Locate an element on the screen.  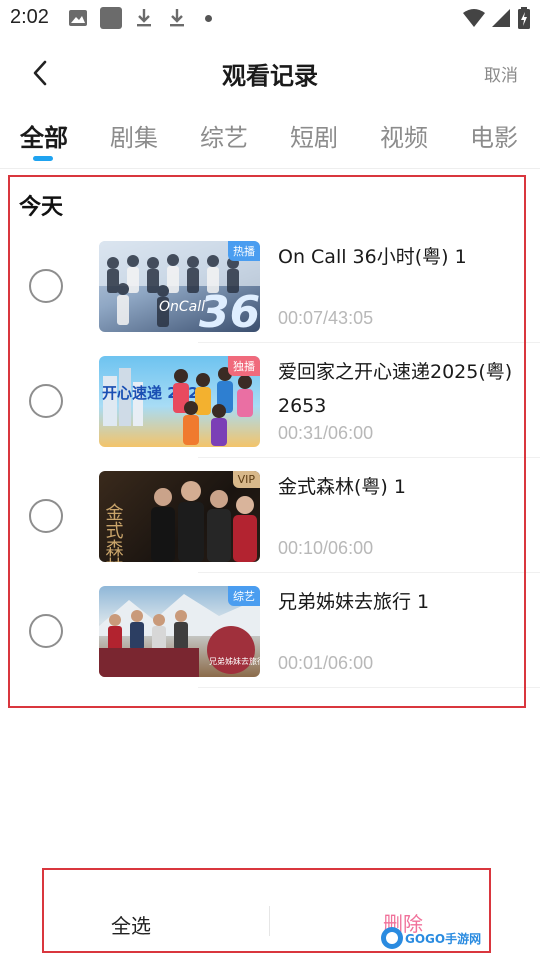
watch-progress: 00:10/06:00 is located at coordinates (326, 548).